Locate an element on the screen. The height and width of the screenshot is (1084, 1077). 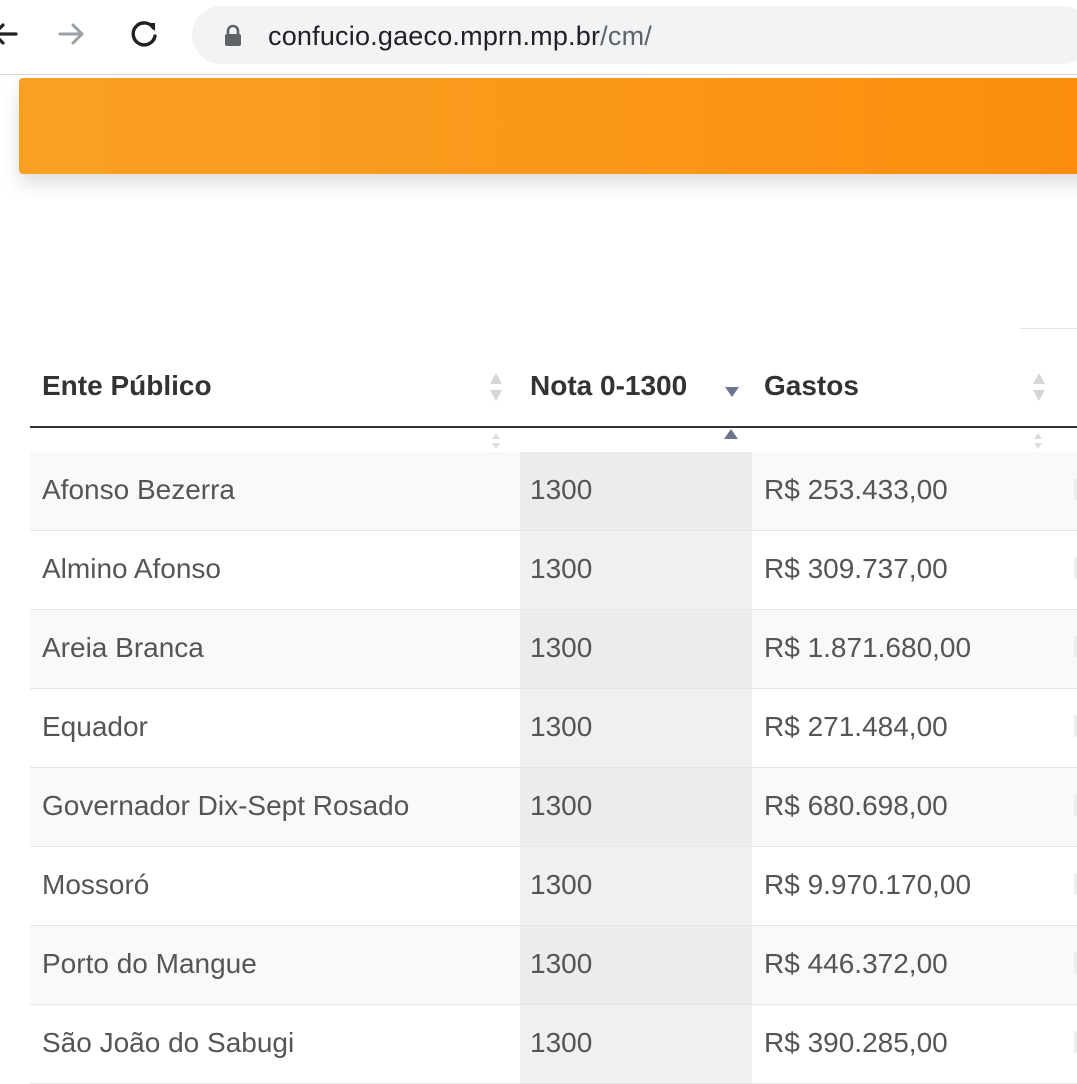
cell-ente-publico: Governador Dix-Sept Rosado is located at coordinates (226, 805).